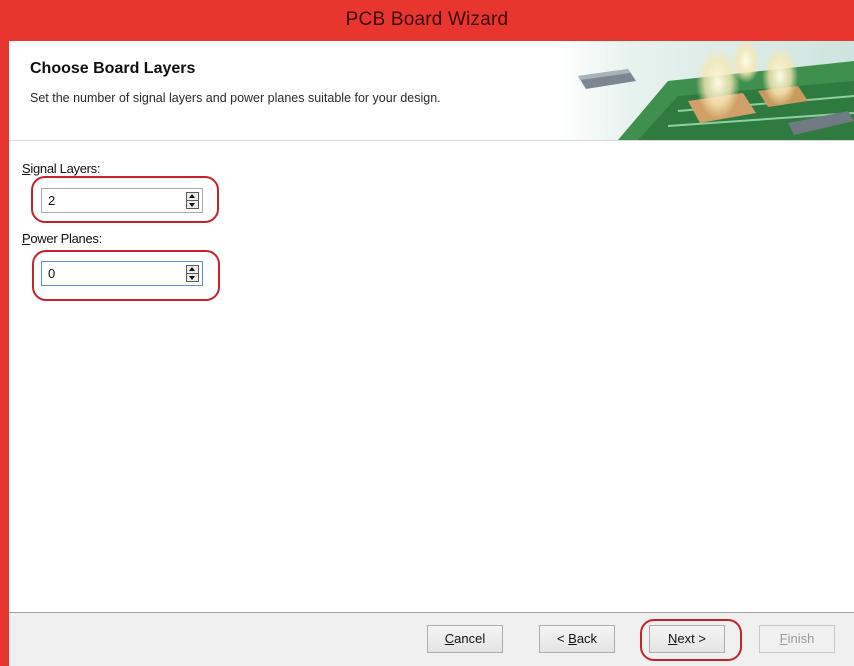 The width and height of the screenshot is (854, 666). Describe the element at coordinates (465, 639) in the screenshot. I see `cancel-button: Cancel` at that location.